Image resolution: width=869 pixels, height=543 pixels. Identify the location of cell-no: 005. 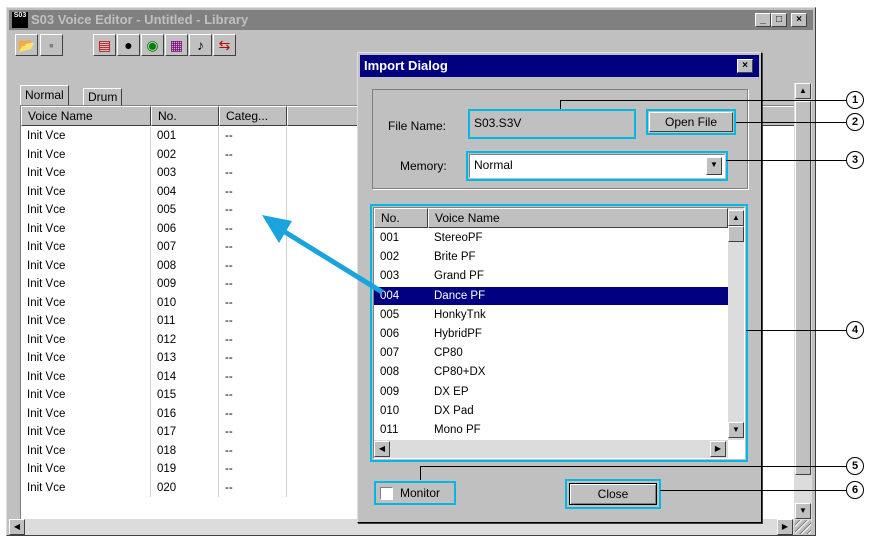
(185, 210).